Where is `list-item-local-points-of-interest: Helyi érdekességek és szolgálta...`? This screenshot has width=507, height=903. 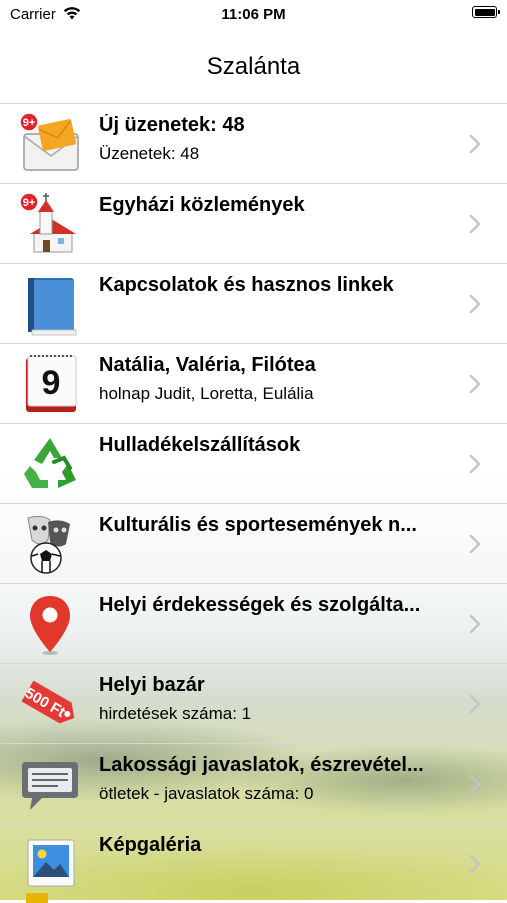
list-item-local-points-of-interest: Helyi érdekességek és szolgálta... is located at coordinates (253, 623).